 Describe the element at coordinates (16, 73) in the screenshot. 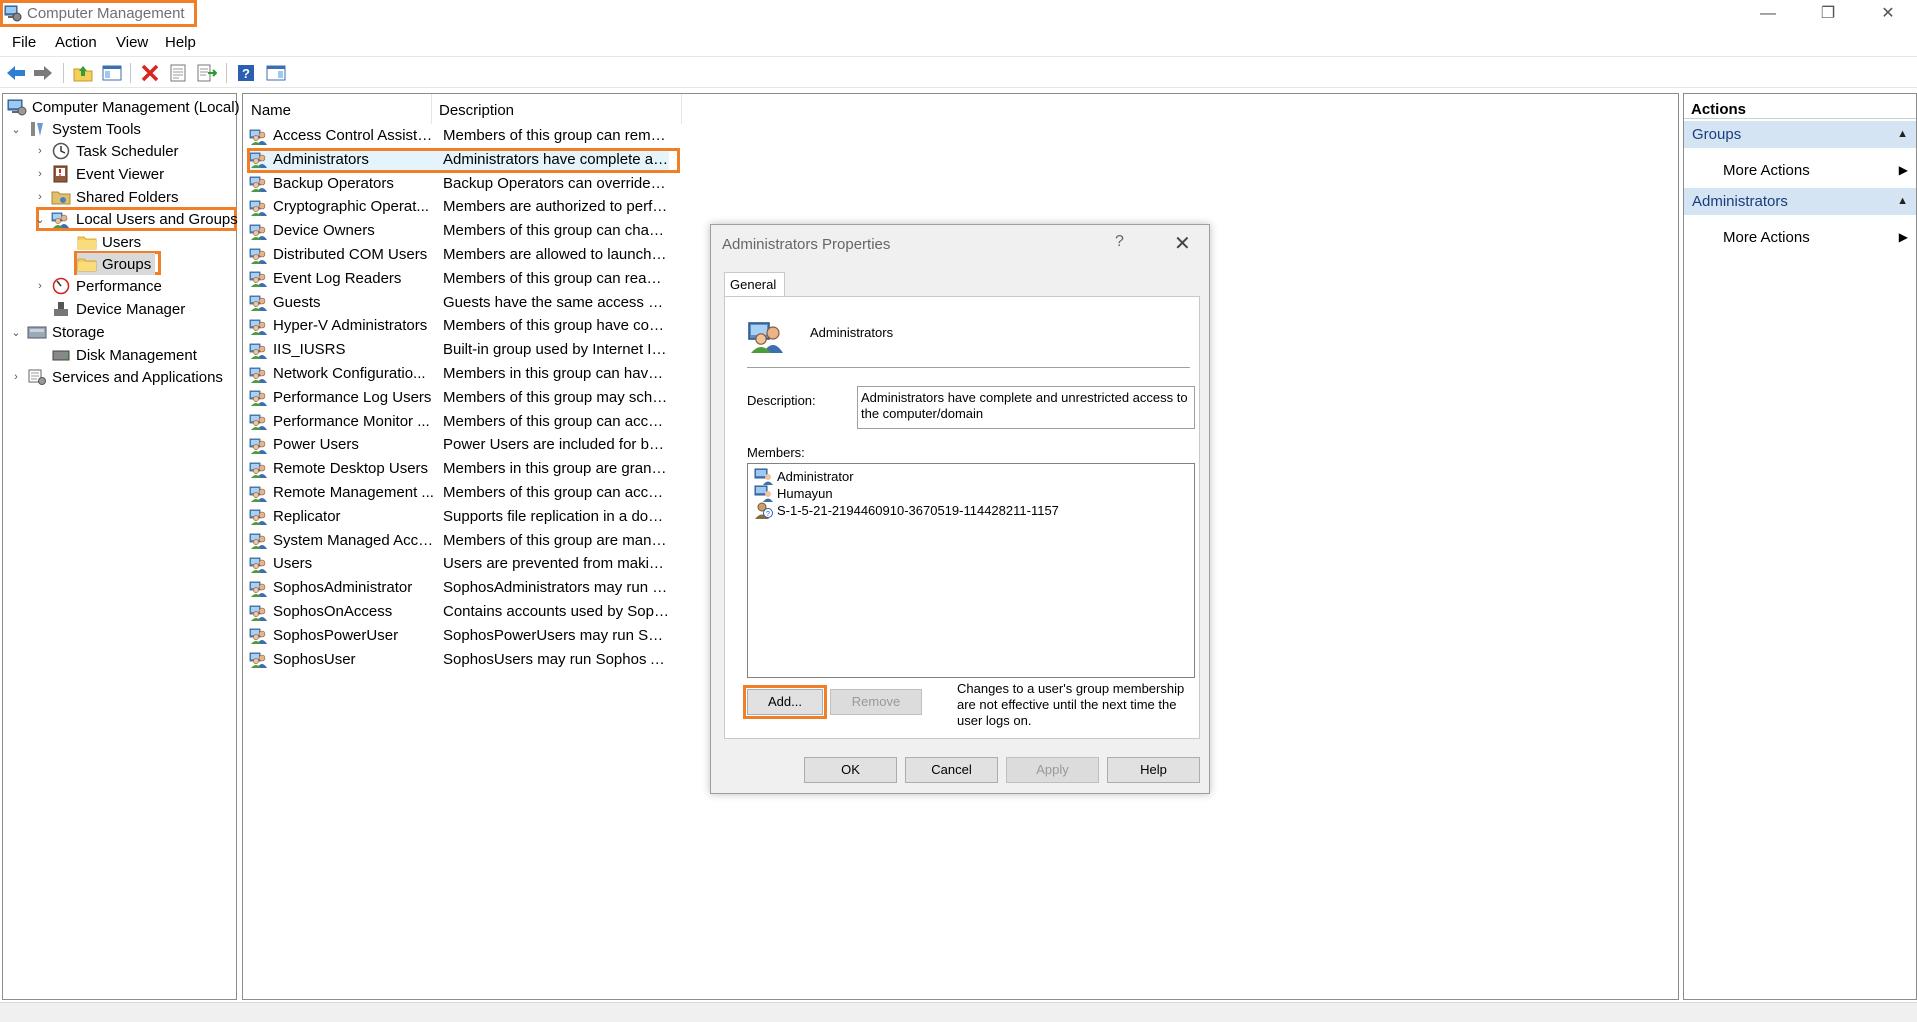

I see `back-icon` at that location.